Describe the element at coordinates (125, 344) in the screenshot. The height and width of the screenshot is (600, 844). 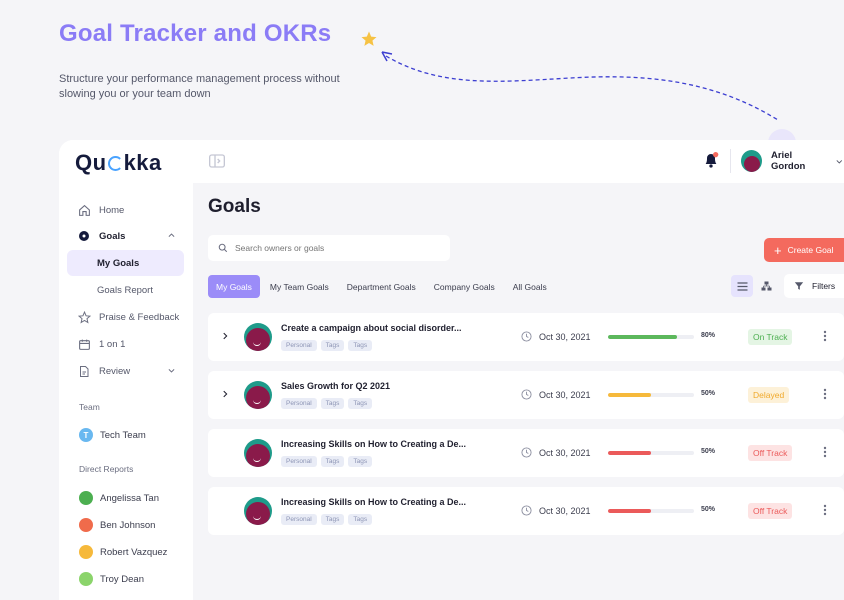
I see `sidebar-item-1on1: 1 on 1` at that location.